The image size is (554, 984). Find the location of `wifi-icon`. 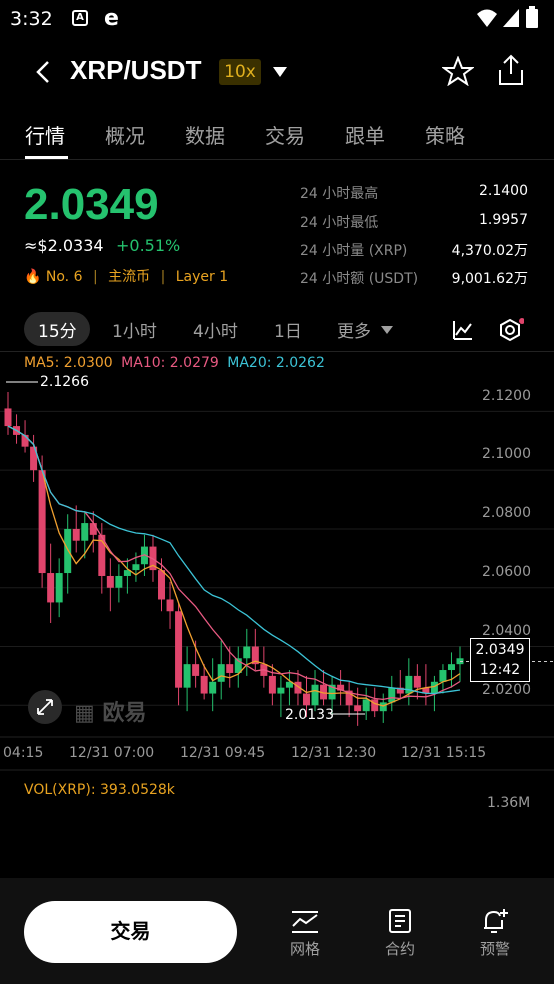

wifi-icon is located at coordinates (487, 18).